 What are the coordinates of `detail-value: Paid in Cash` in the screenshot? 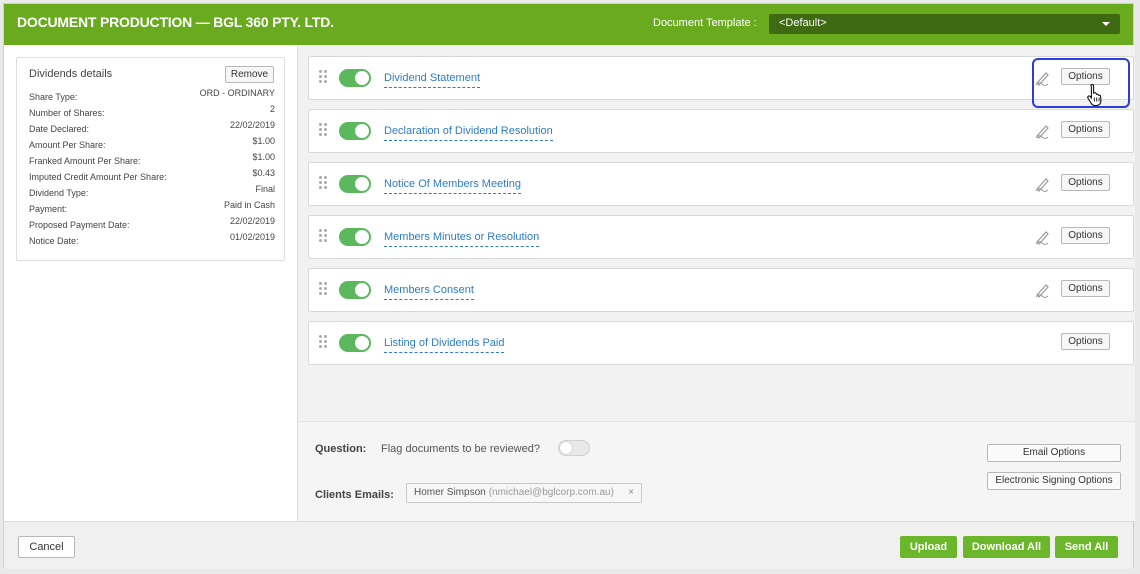 It's located at (249, 205).